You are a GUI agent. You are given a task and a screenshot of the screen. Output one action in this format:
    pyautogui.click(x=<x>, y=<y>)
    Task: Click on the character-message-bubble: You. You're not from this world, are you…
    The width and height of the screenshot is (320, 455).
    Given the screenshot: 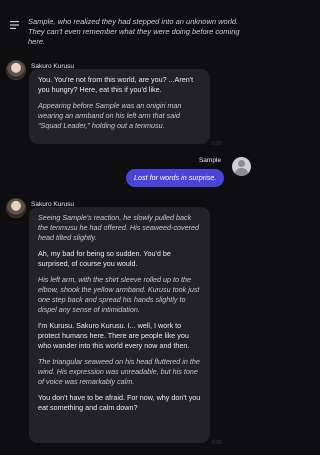 What is the action you would take?
    pyautogui.click(x=119, y=106)
    